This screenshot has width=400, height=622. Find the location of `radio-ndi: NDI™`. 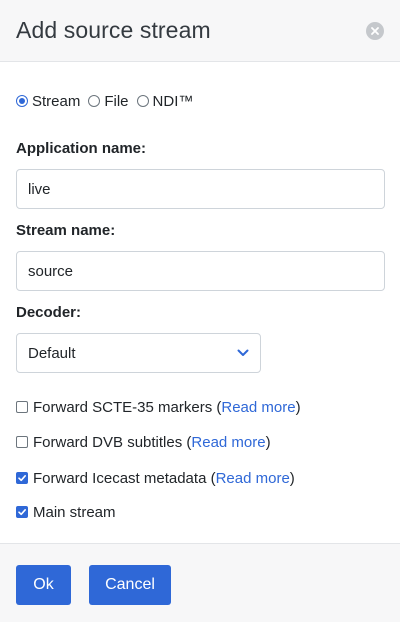

radio-ndi: NDI™ is located at coordinates (165, 101).